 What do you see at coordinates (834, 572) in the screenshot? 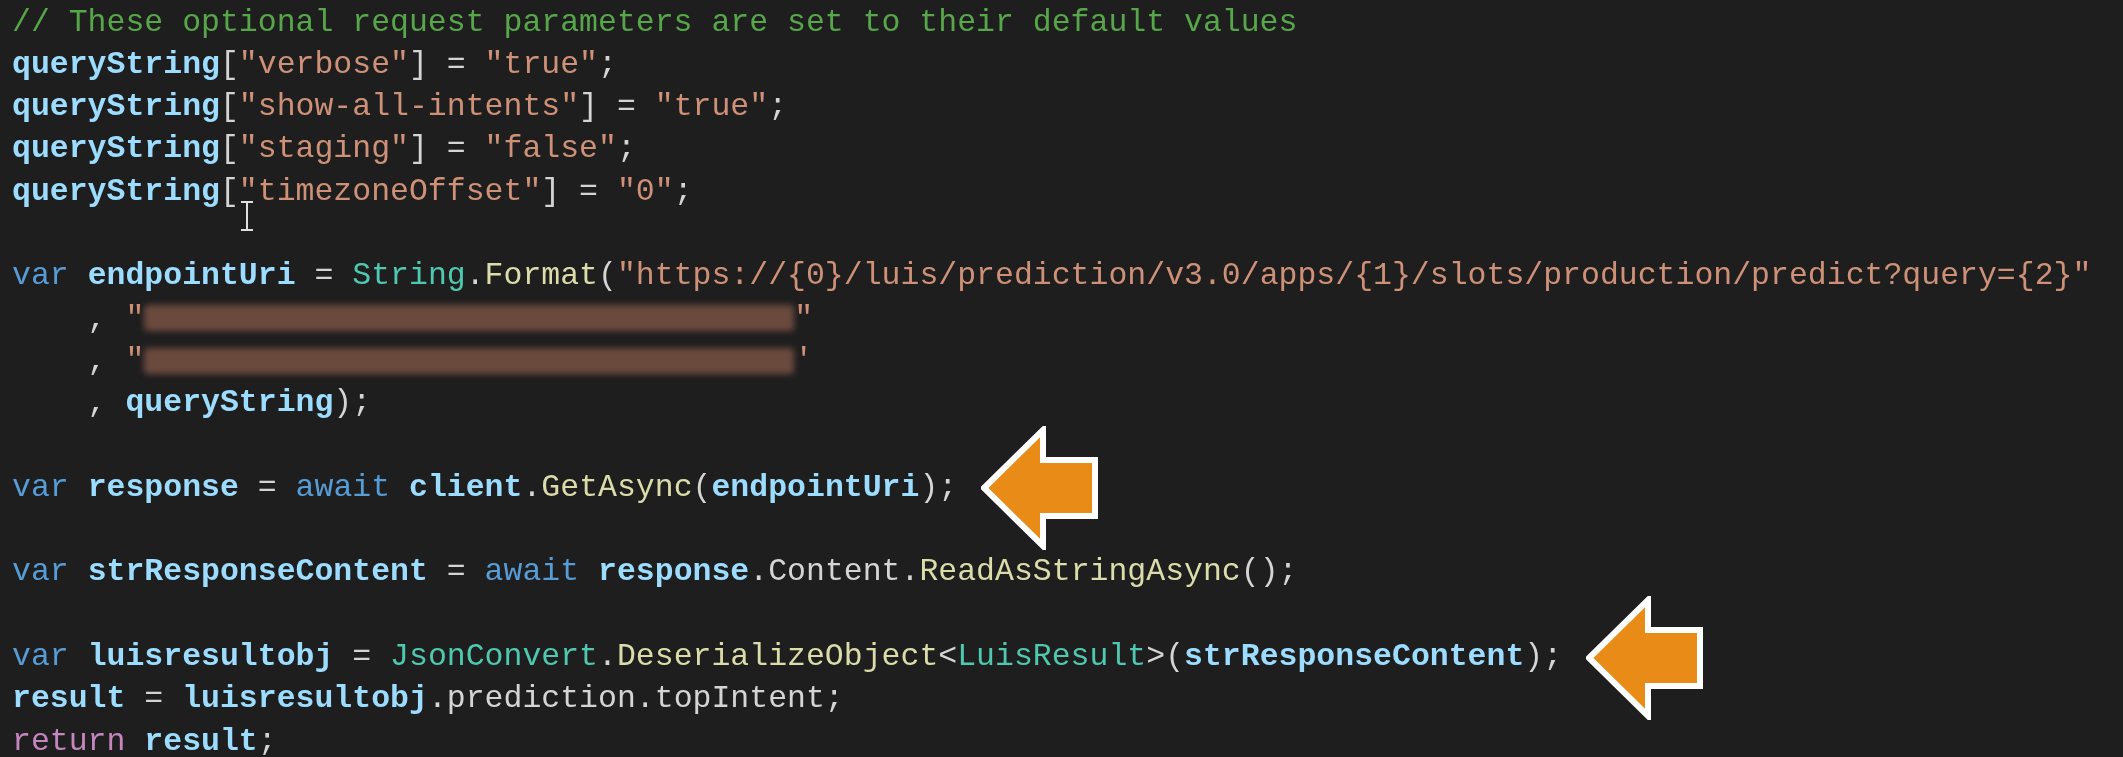
I see `code-punctuation: .Content.` at bounding box center [834, 572].